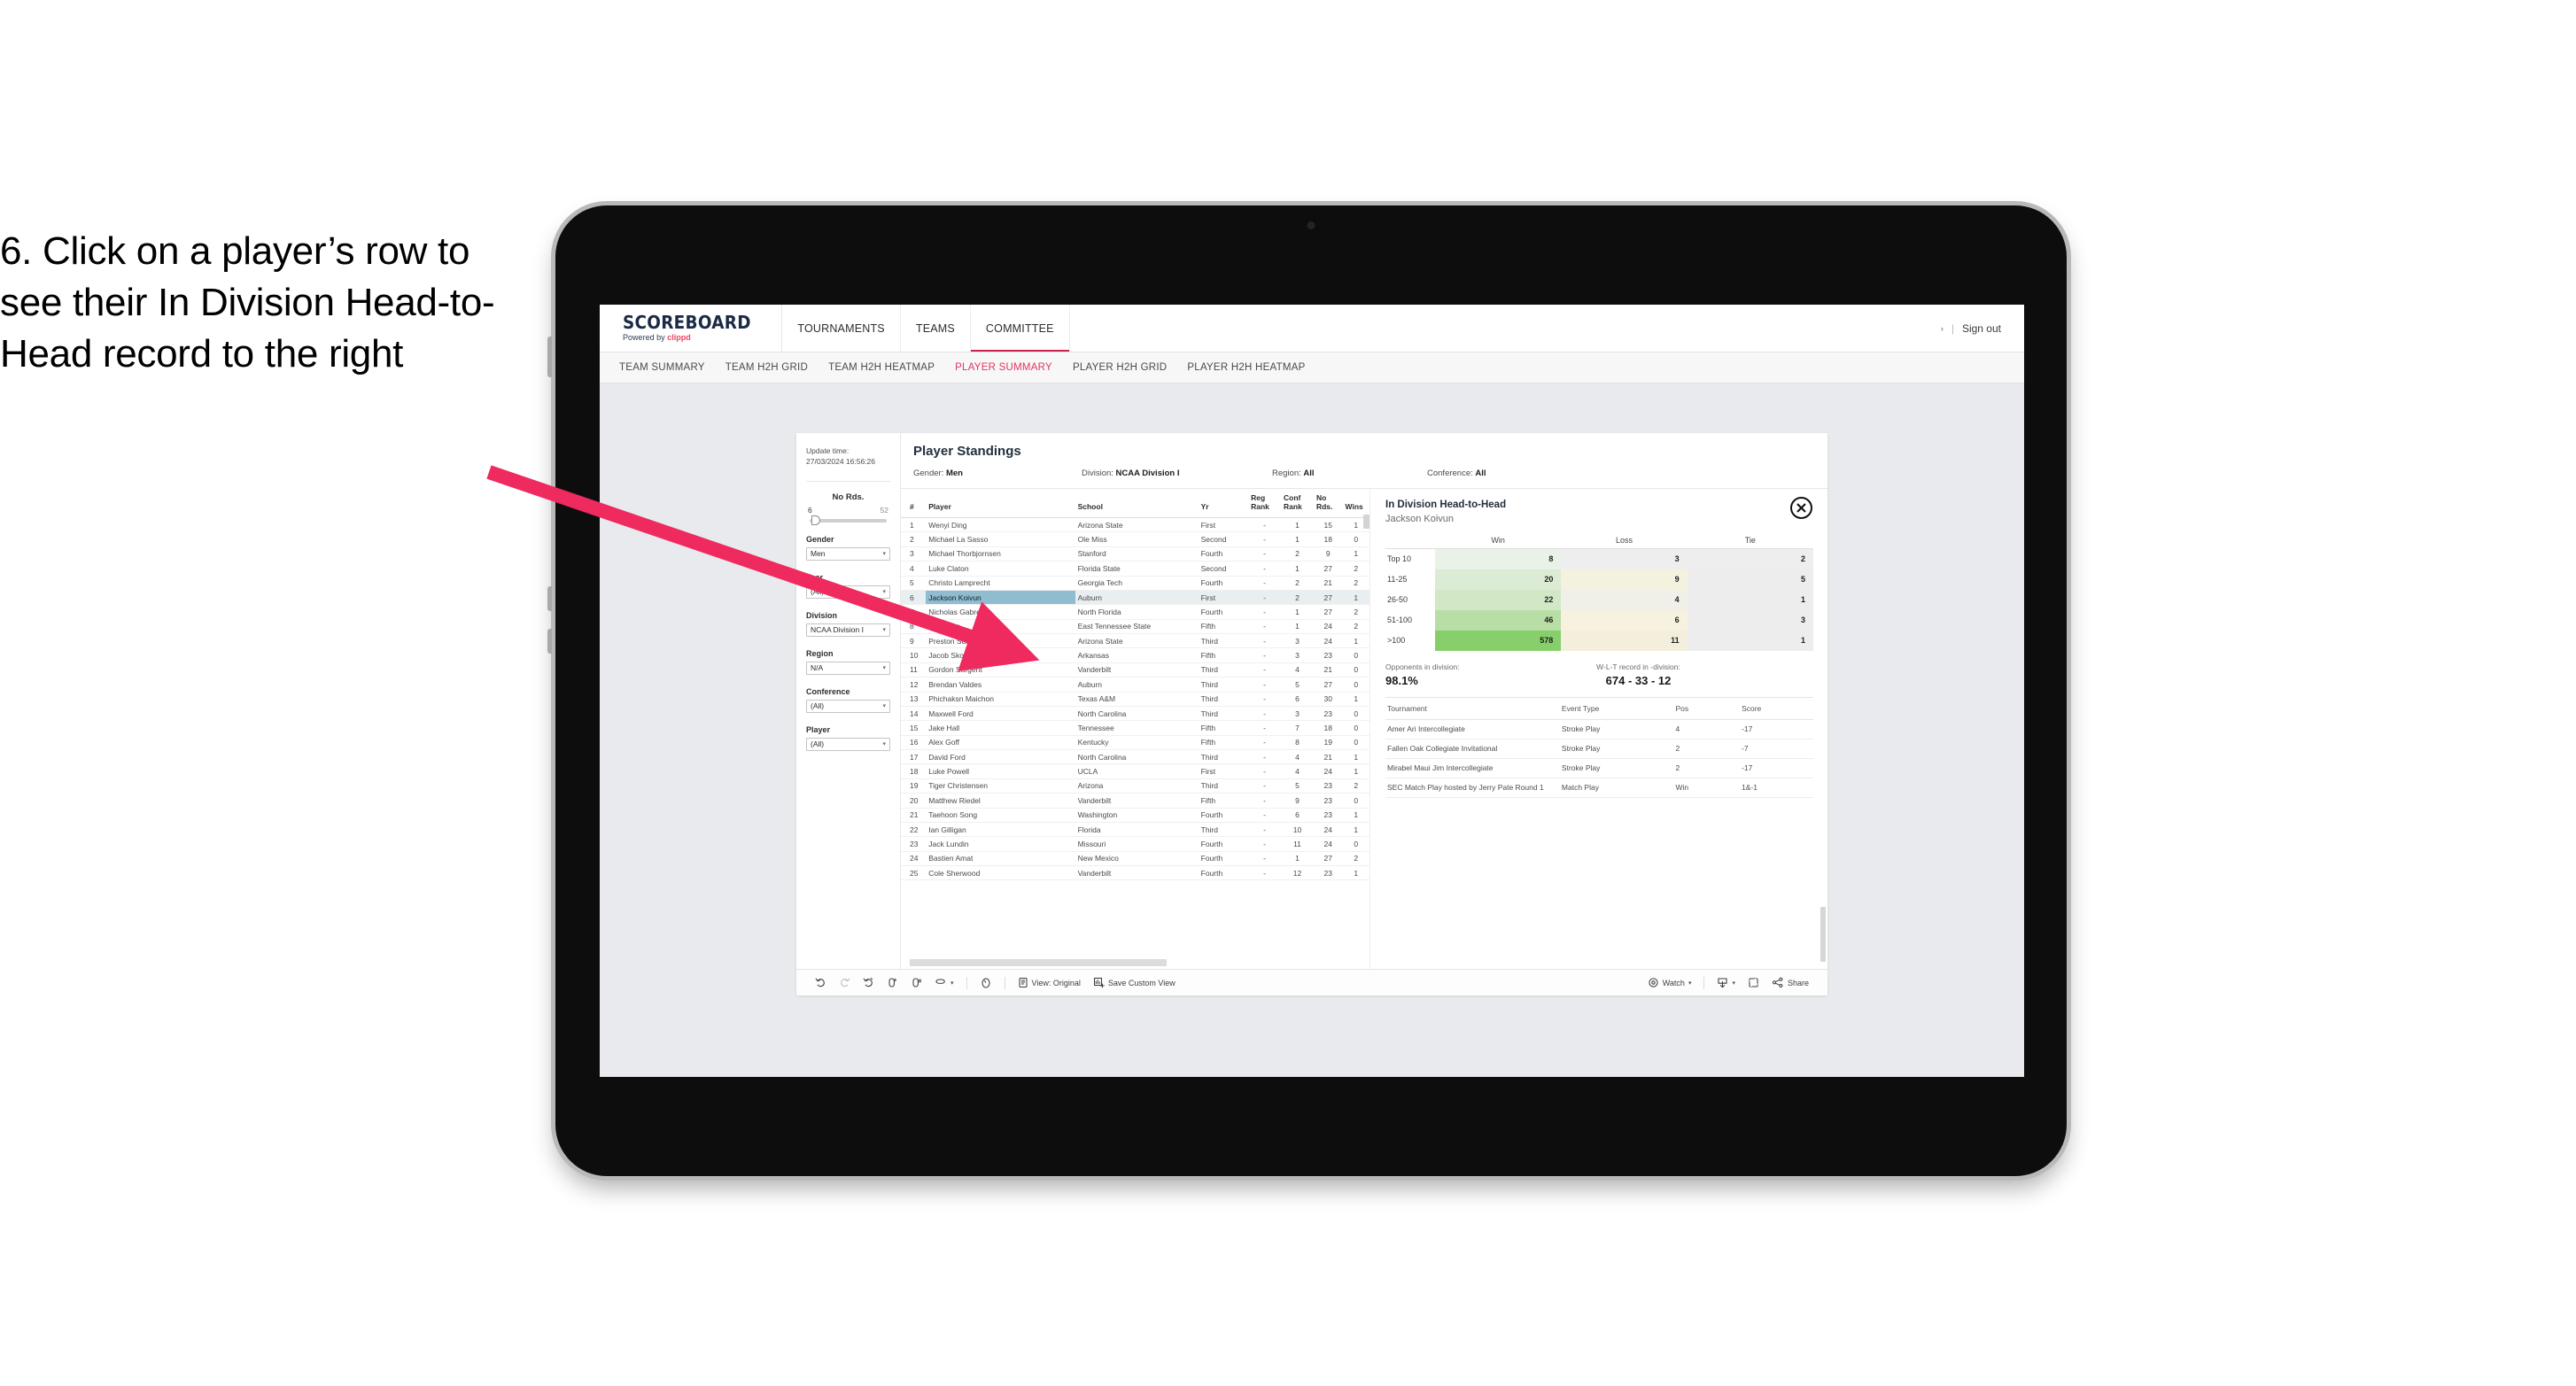 This screenshot has height=1386, width=2576. I want to click on tab-team-h2h-heatmap: TEAM H2H HEATMAP, so click(881, 368).